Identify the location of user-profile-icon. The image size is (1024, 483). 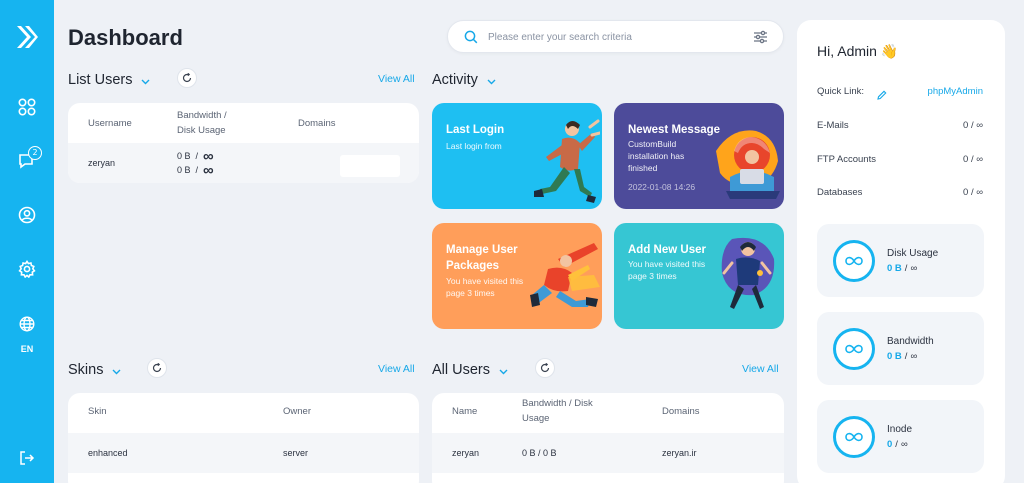
(27, 215).